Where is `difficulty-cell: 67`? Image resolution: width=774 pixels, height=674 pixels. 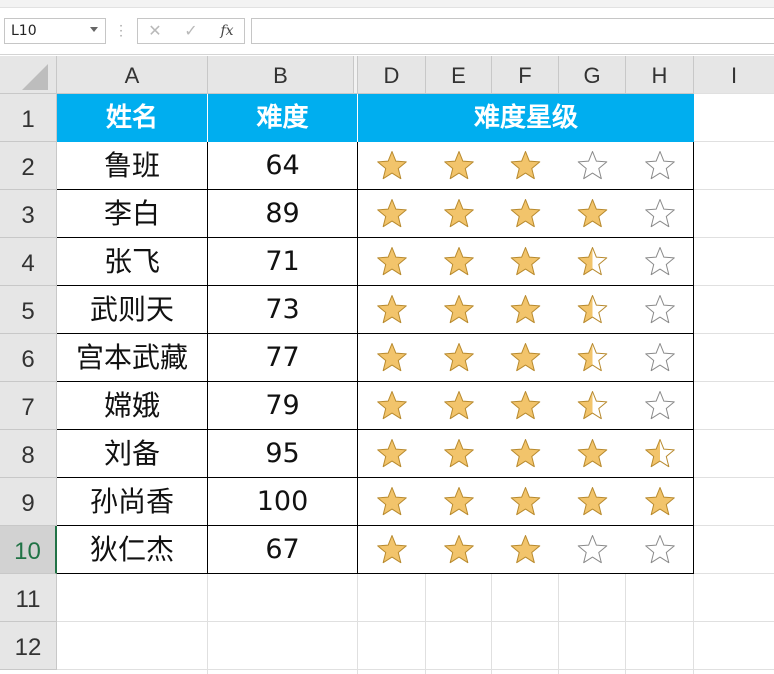 difficulty-cell: 67 is located at coordinates (283, 550).